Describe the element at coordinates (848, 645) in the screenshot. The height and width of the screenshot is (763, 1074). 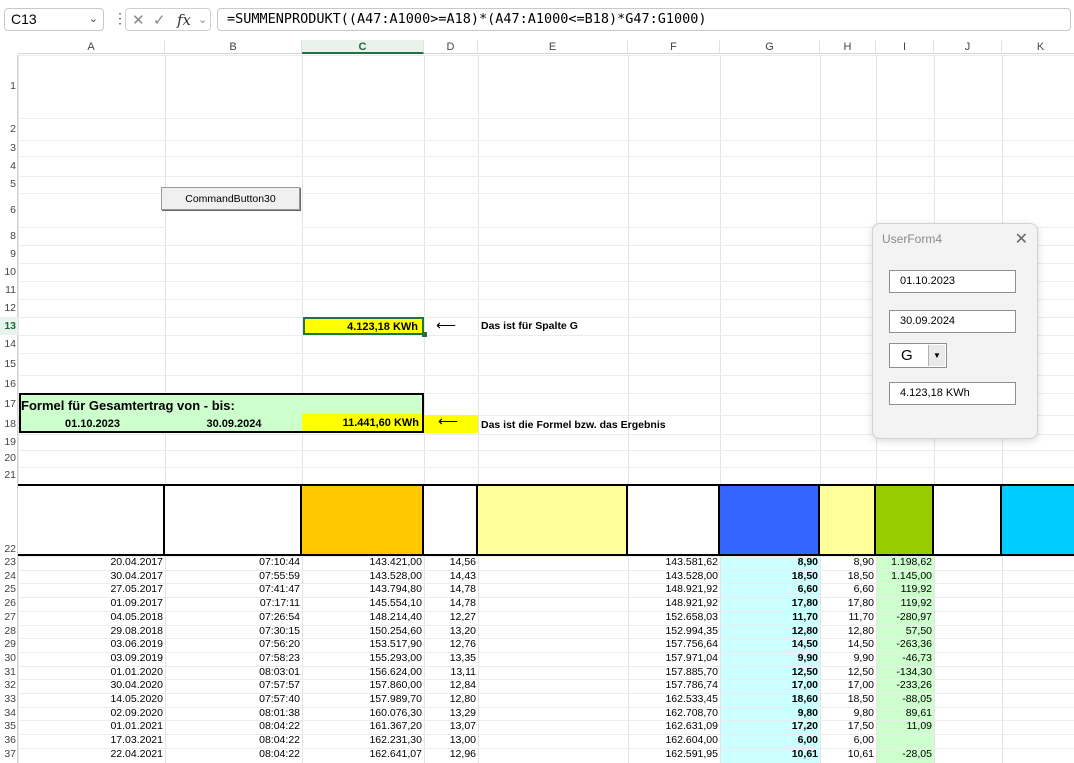
I see `table-cell-h: 14,50` at that location.